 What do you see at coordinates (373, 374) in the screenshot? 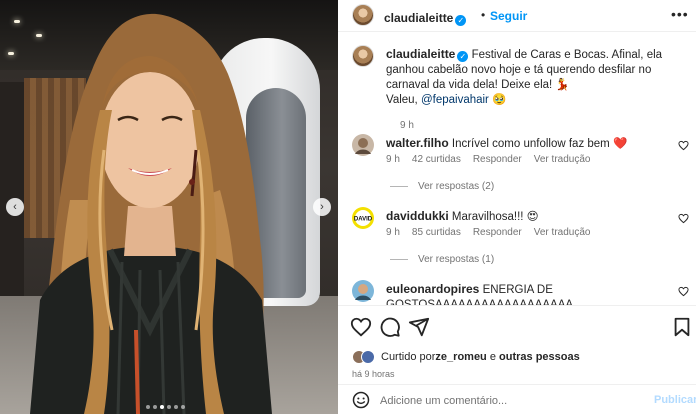
I see `post-time-ago: há 9 horas` at bounding box center [373, 374].